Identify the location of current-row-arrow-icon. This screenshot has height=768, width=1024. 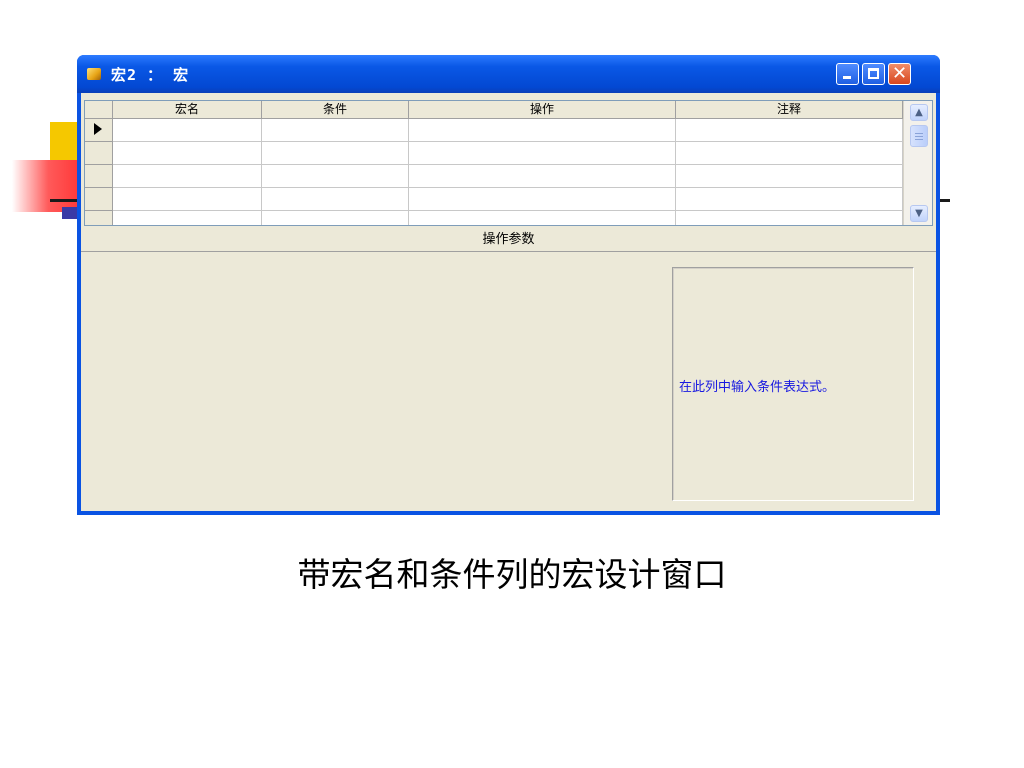
(98, 129).